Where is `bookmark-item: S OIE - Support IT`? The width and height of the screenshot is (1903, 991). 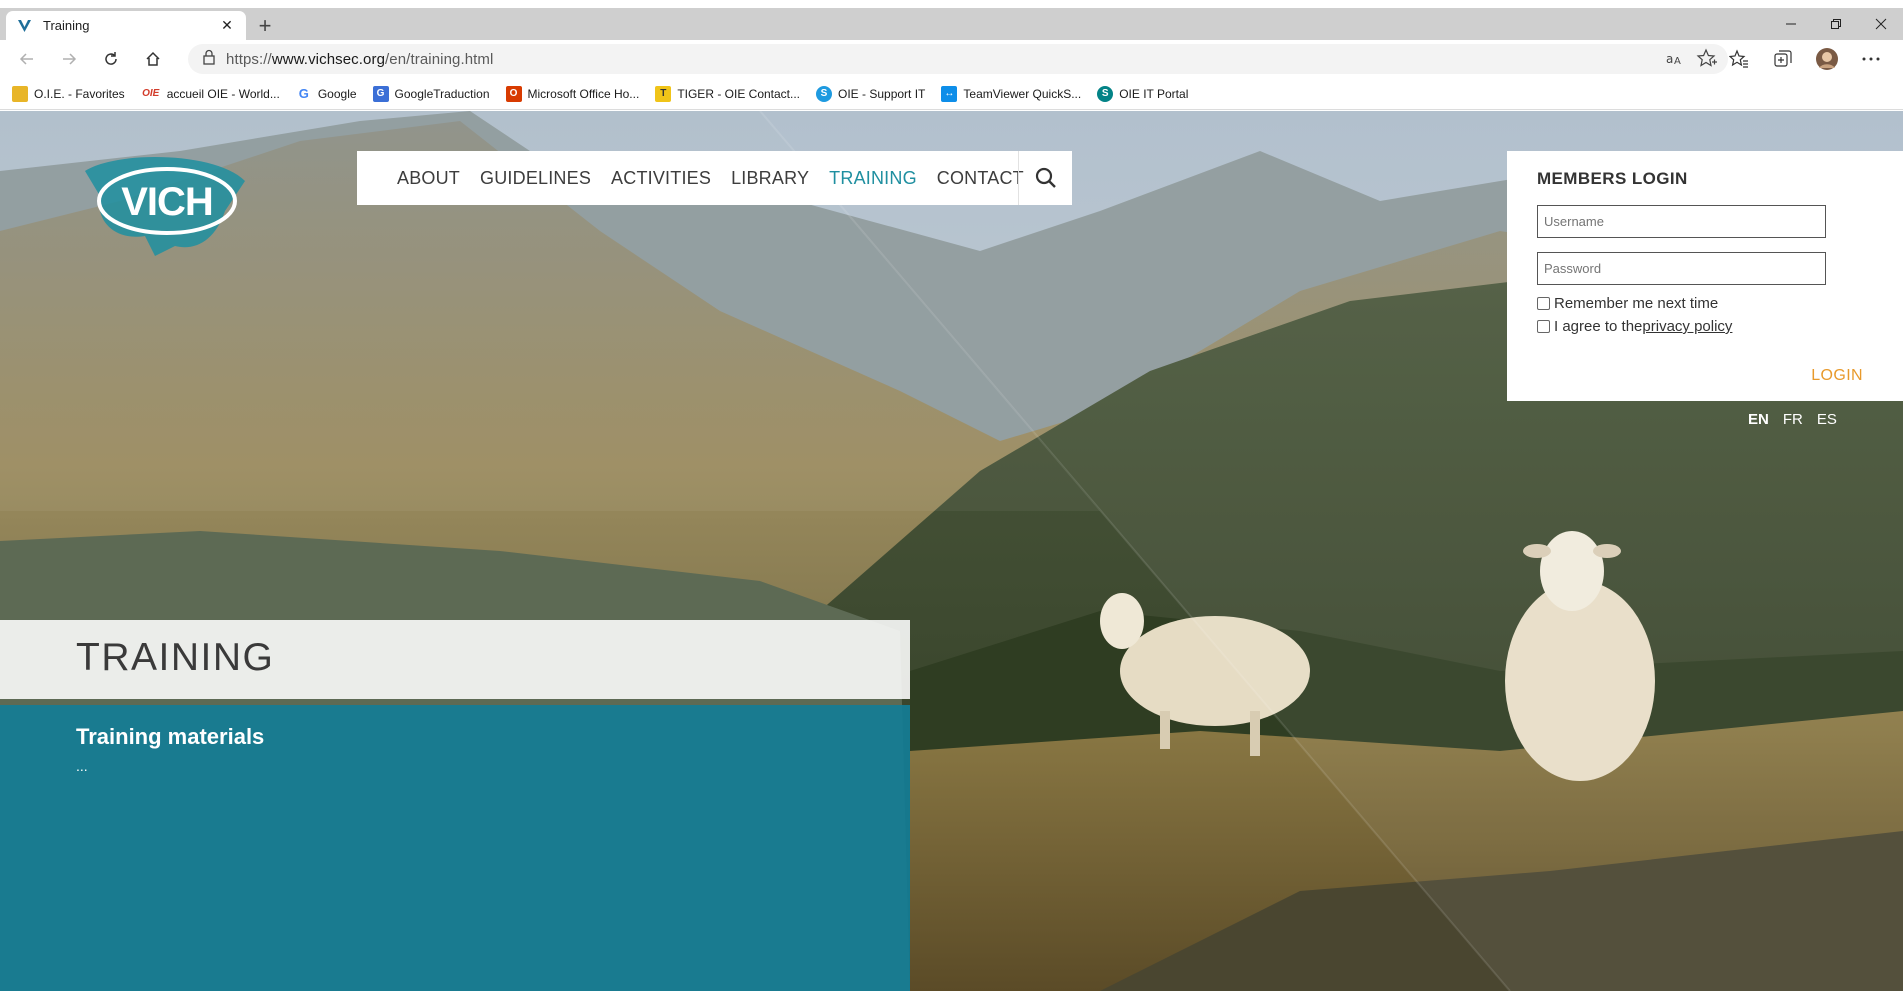
bookmark-item: S OIE - Support IT is located at coordinates (871, 93).